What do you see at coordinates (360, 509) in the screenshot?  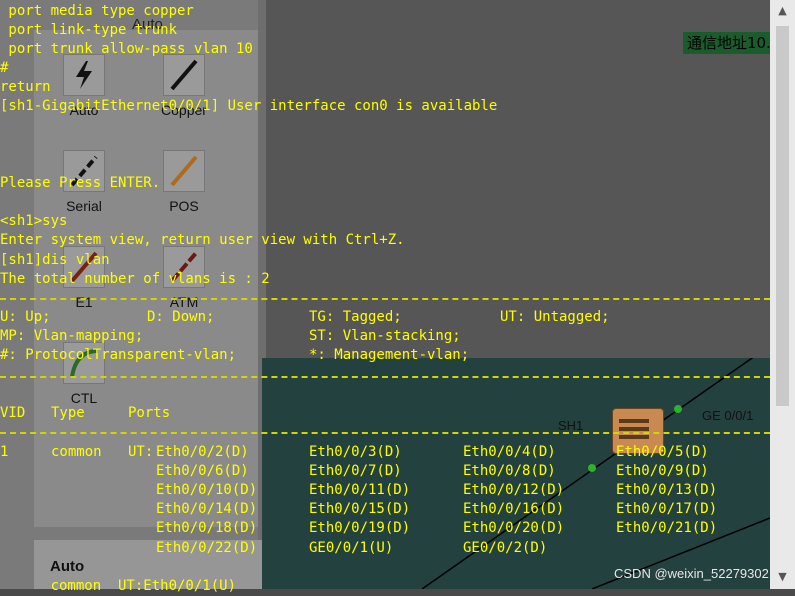 I see `vlan-port: Eth0/0/15(D)` at bounding box center [360, 509].